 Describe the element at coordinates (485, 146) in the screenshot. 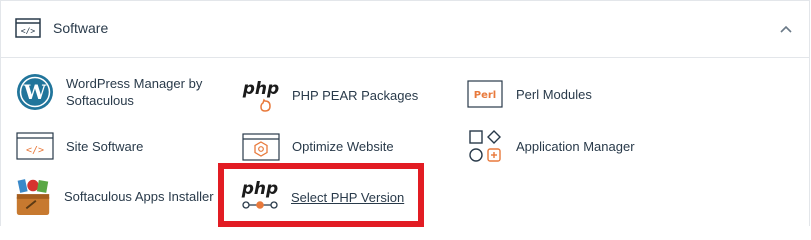

I see `app-grid-icon` at that location.